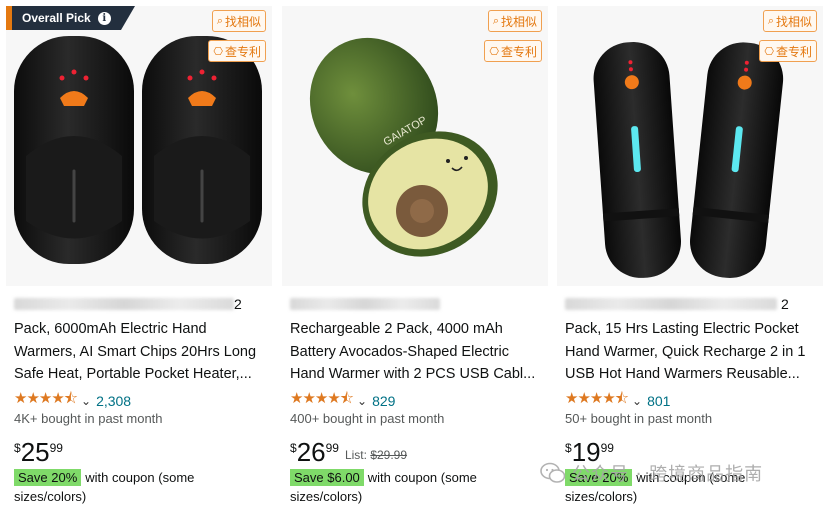 This screenshot has width=830, height=507. What do you see at coordinates (327, 477) in the screenshot?
I see `save-badge: Save $6.00` at bounding box center [327, 477].